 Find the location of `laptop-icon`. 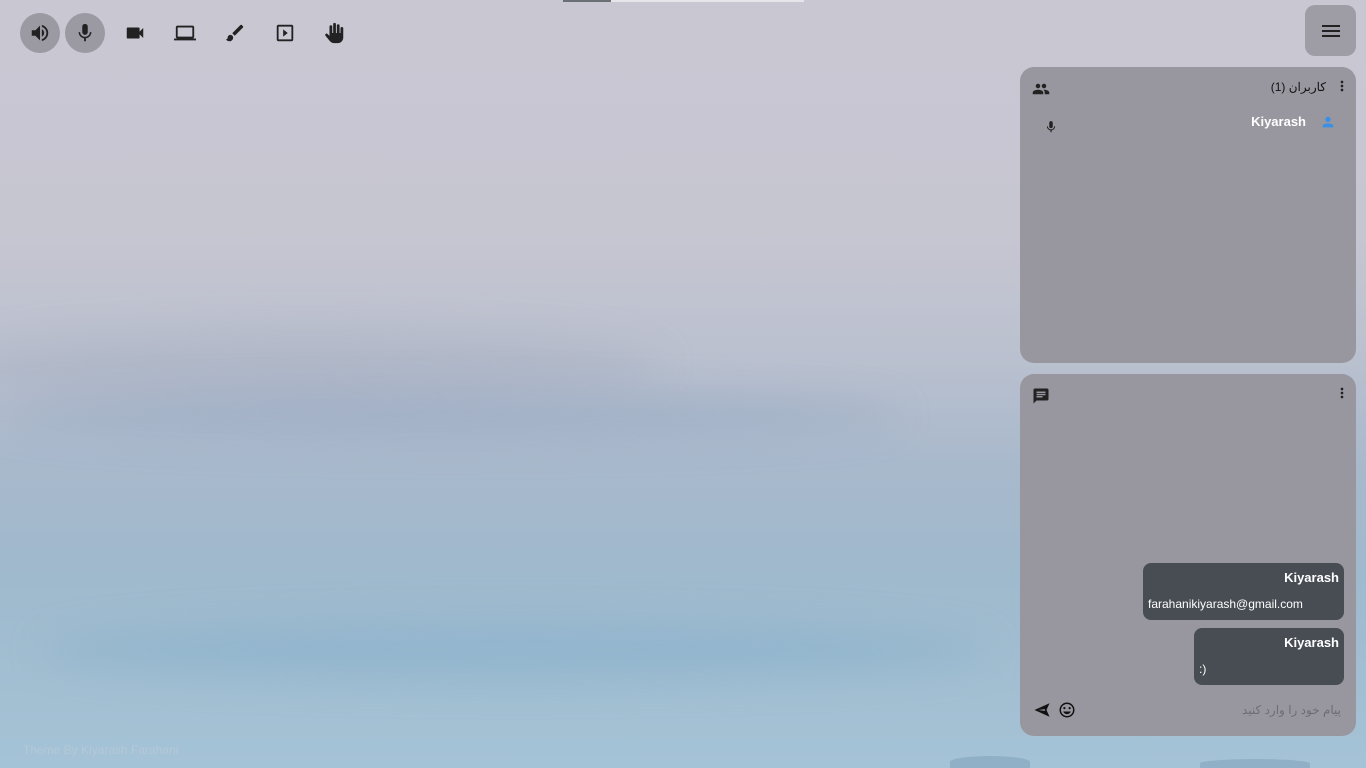

laptop-icon is located at coordinates (185, 33).